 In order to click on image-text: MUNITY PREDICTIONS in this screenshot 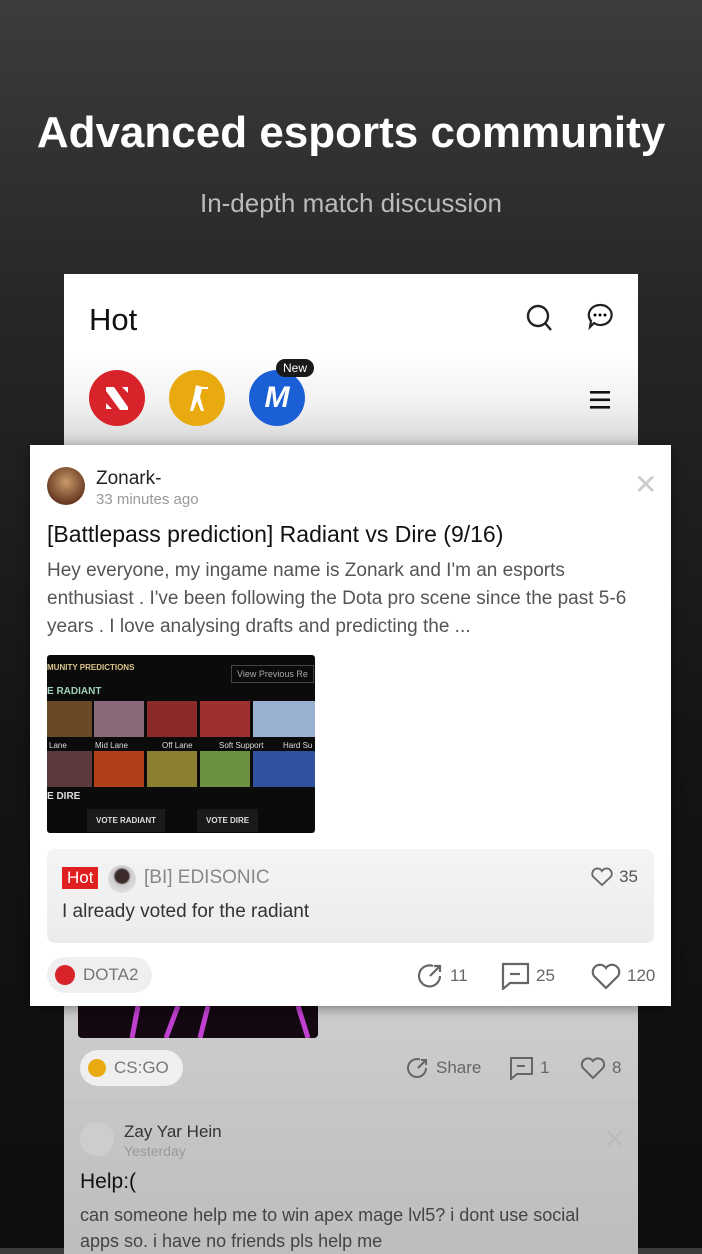, I will do `click(91, 667)`.